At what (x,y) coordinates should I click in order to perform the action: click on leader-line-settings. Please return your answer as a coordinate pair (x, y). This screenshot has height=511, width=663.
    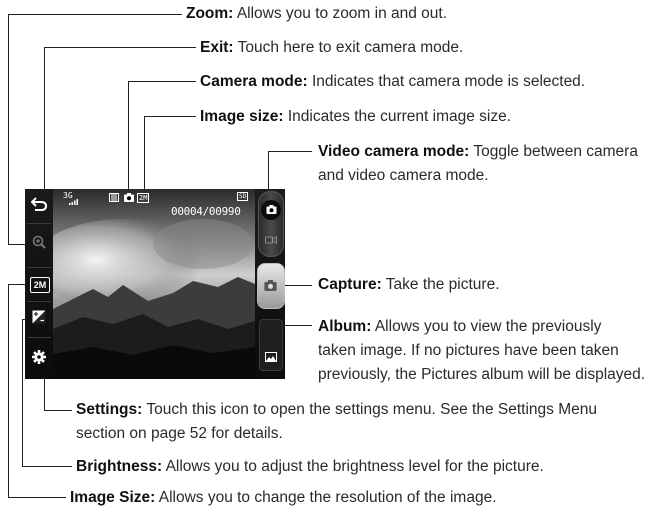
    Looking at the image, I should click on (58, 411).